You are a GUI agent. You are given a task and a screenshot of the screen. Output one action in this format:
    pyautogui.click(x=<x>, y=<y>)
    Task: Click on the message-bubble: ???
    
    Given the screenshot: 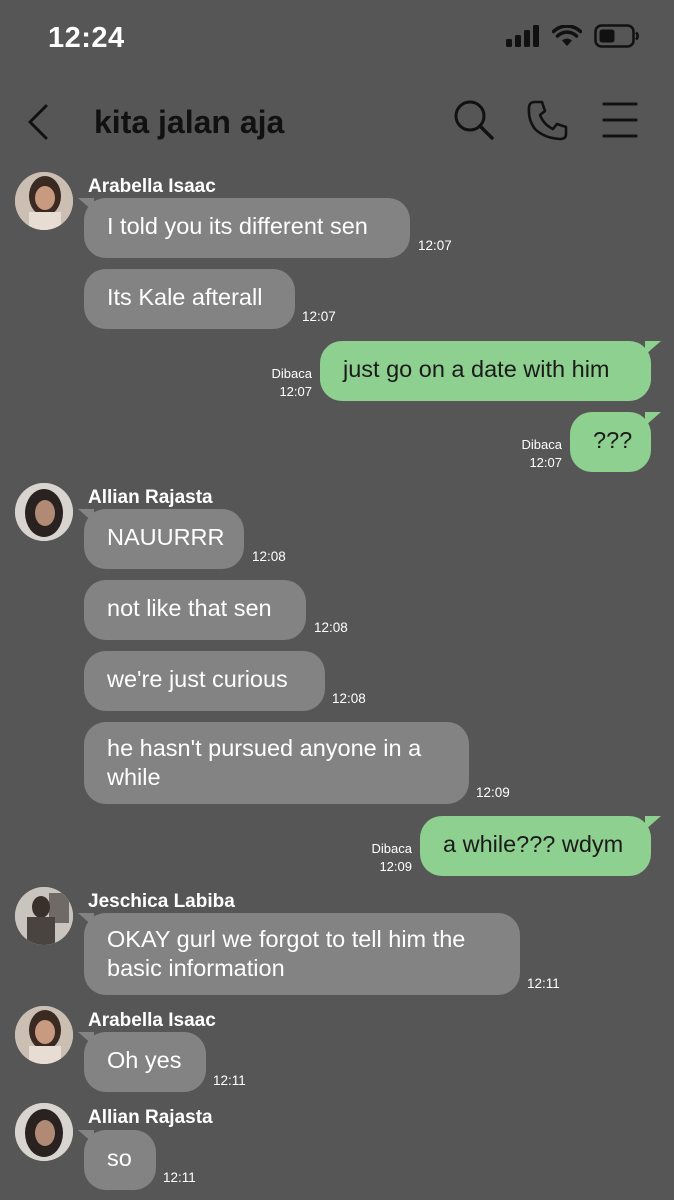 What is the action you would take?
    pyautogui.click(x=610, y=442)
    